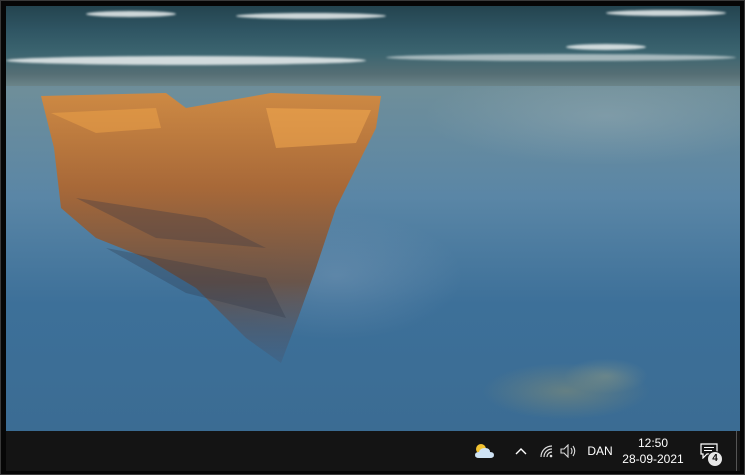  What do you see at coordinates (653, 451) in the screenshot?
I see `clock-button: 12:50 28-09-2021` at bounding box center [653, 451].